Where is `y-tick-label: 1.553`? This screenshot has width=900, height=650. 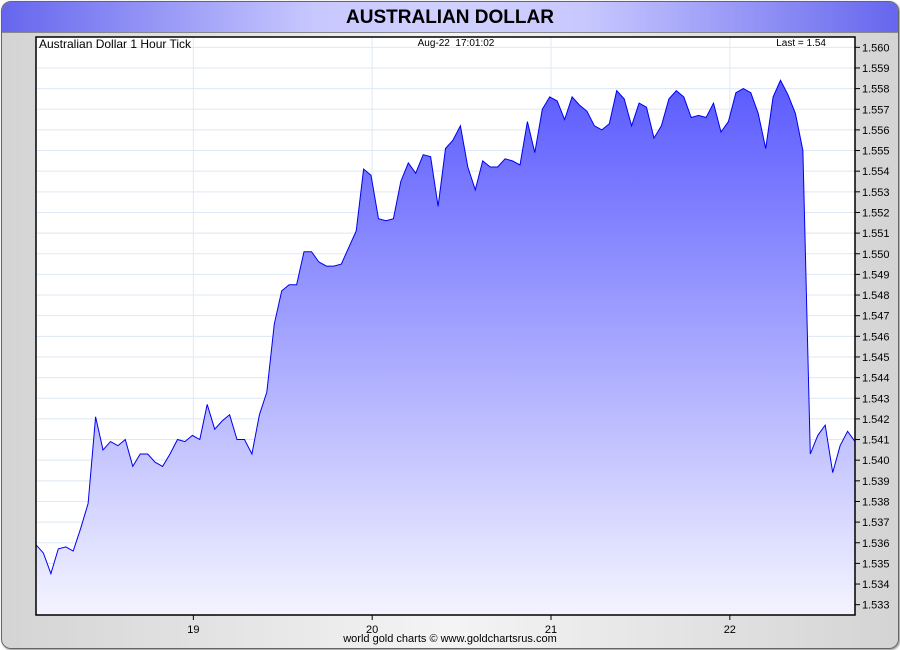 y-tick-label: 1.553 is located at coordinates (876, 193).